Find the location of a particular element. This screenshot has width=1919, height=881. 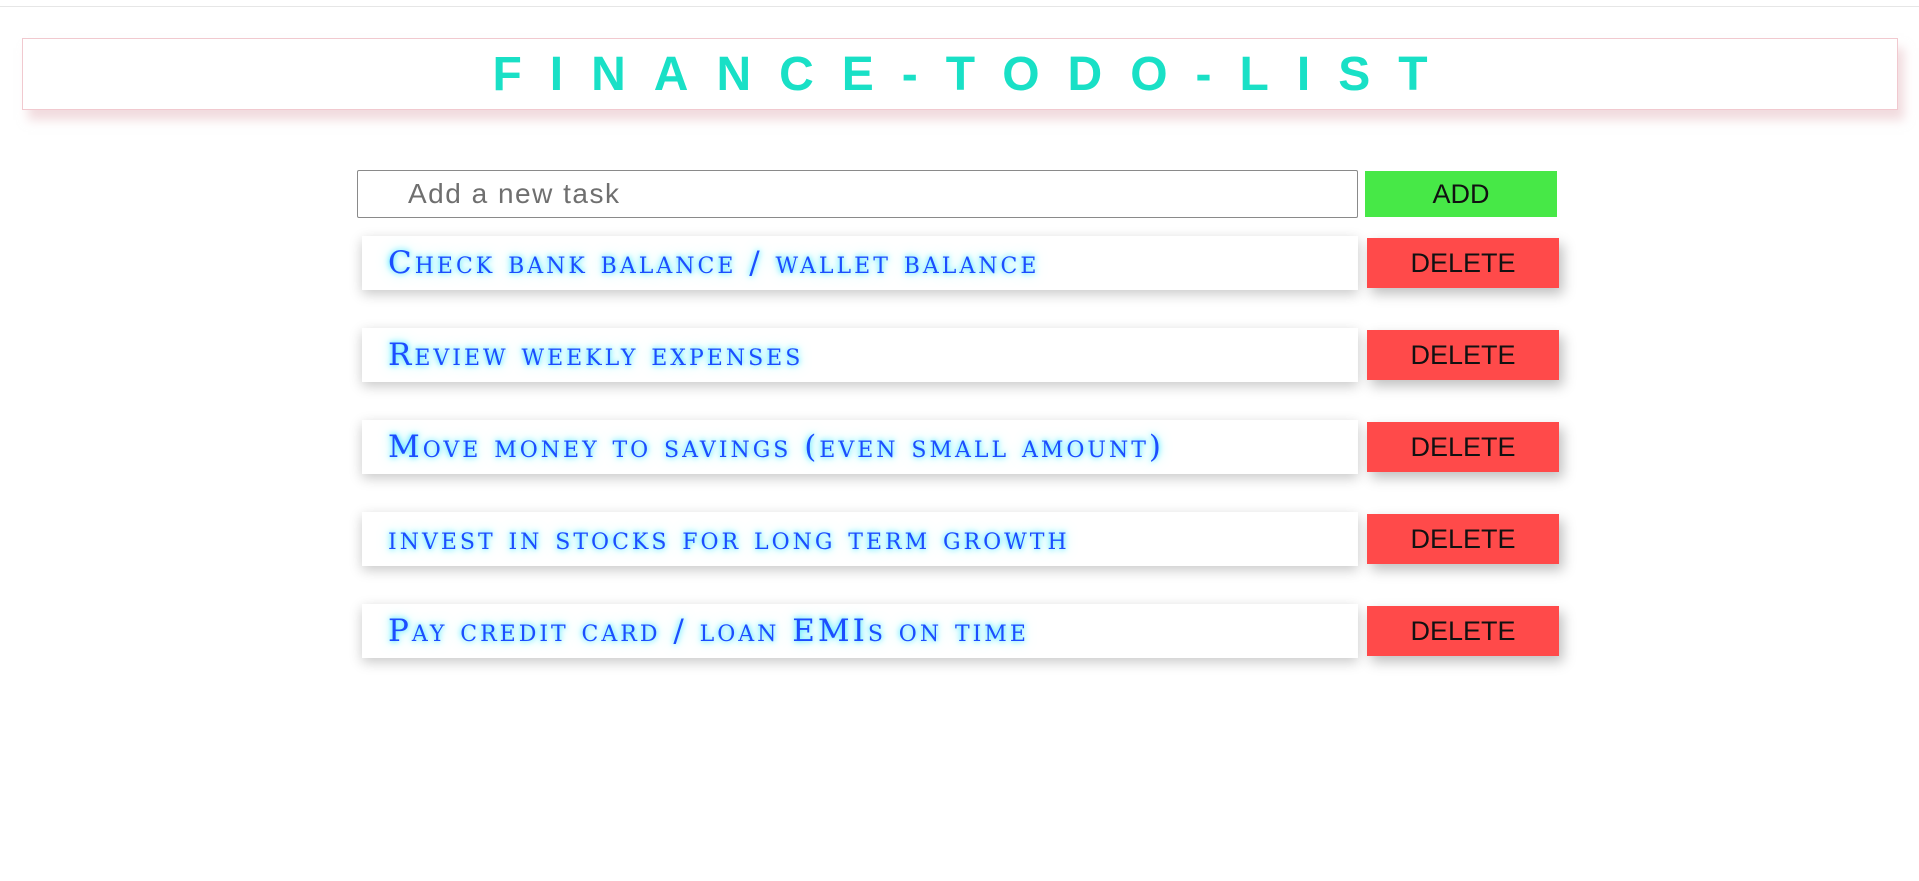

task-text-box: Pay credit card / loan EMIs on time is located at coordinates (860, 631).